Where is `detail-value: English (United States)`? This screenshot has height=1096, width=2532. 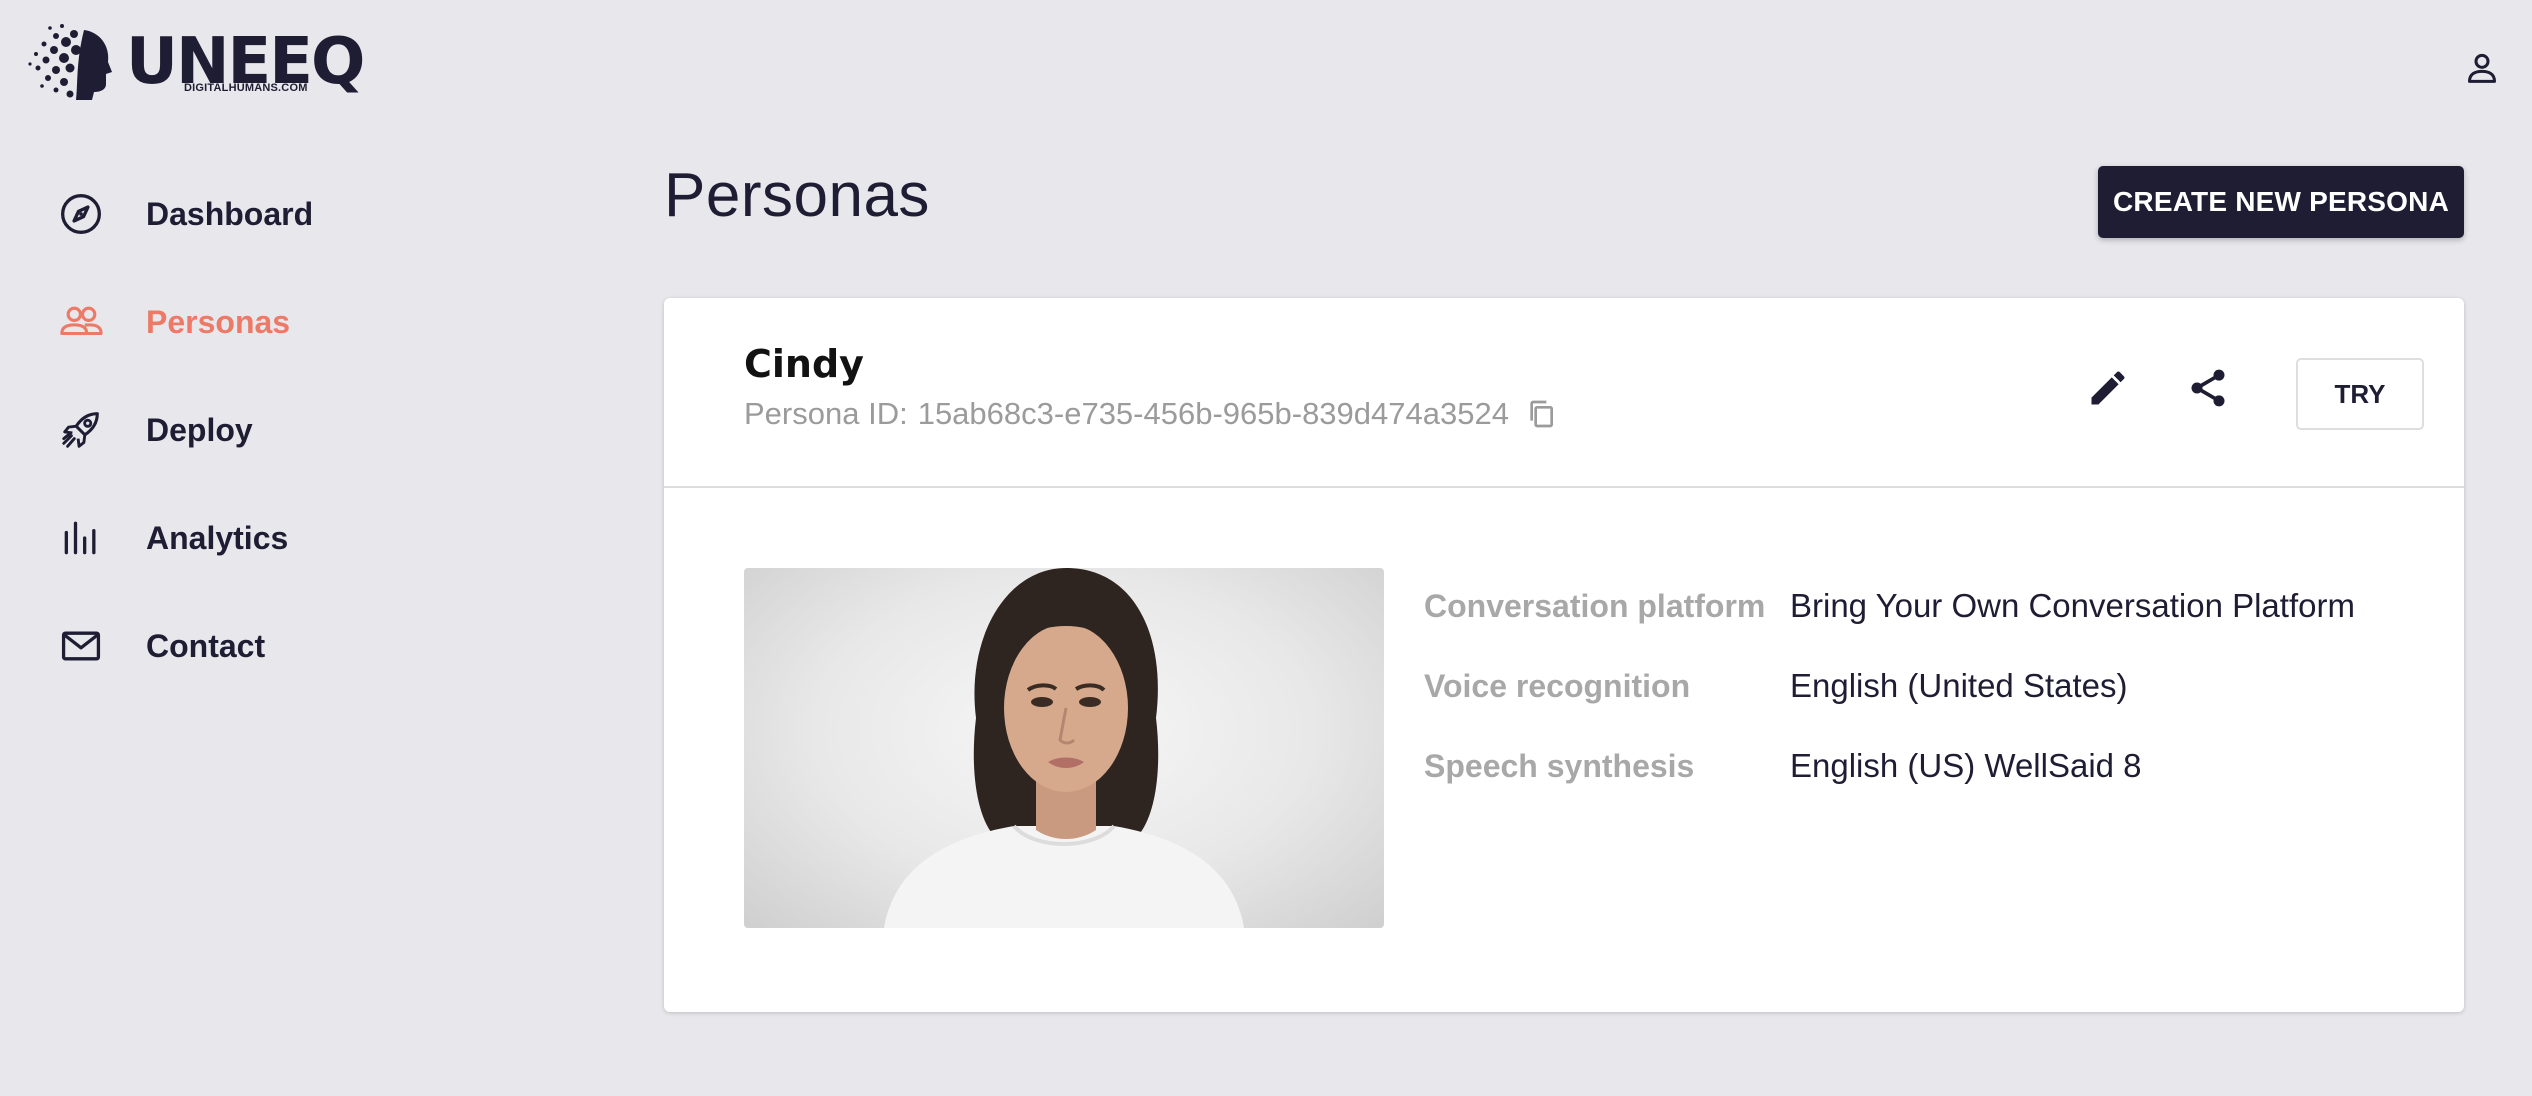
detail-value: English (United States) is located at coordinates (1959, 685).